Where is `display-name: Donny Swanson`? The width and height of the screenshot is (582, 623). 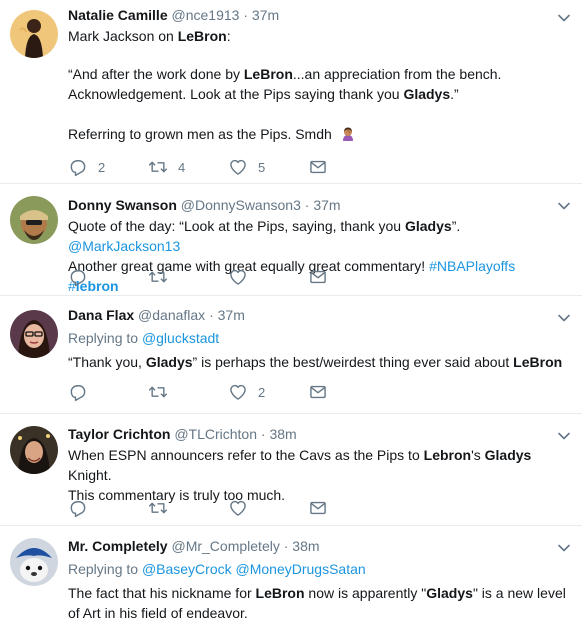
display-name: Donny Swanson is located at coordinates (122, 205).